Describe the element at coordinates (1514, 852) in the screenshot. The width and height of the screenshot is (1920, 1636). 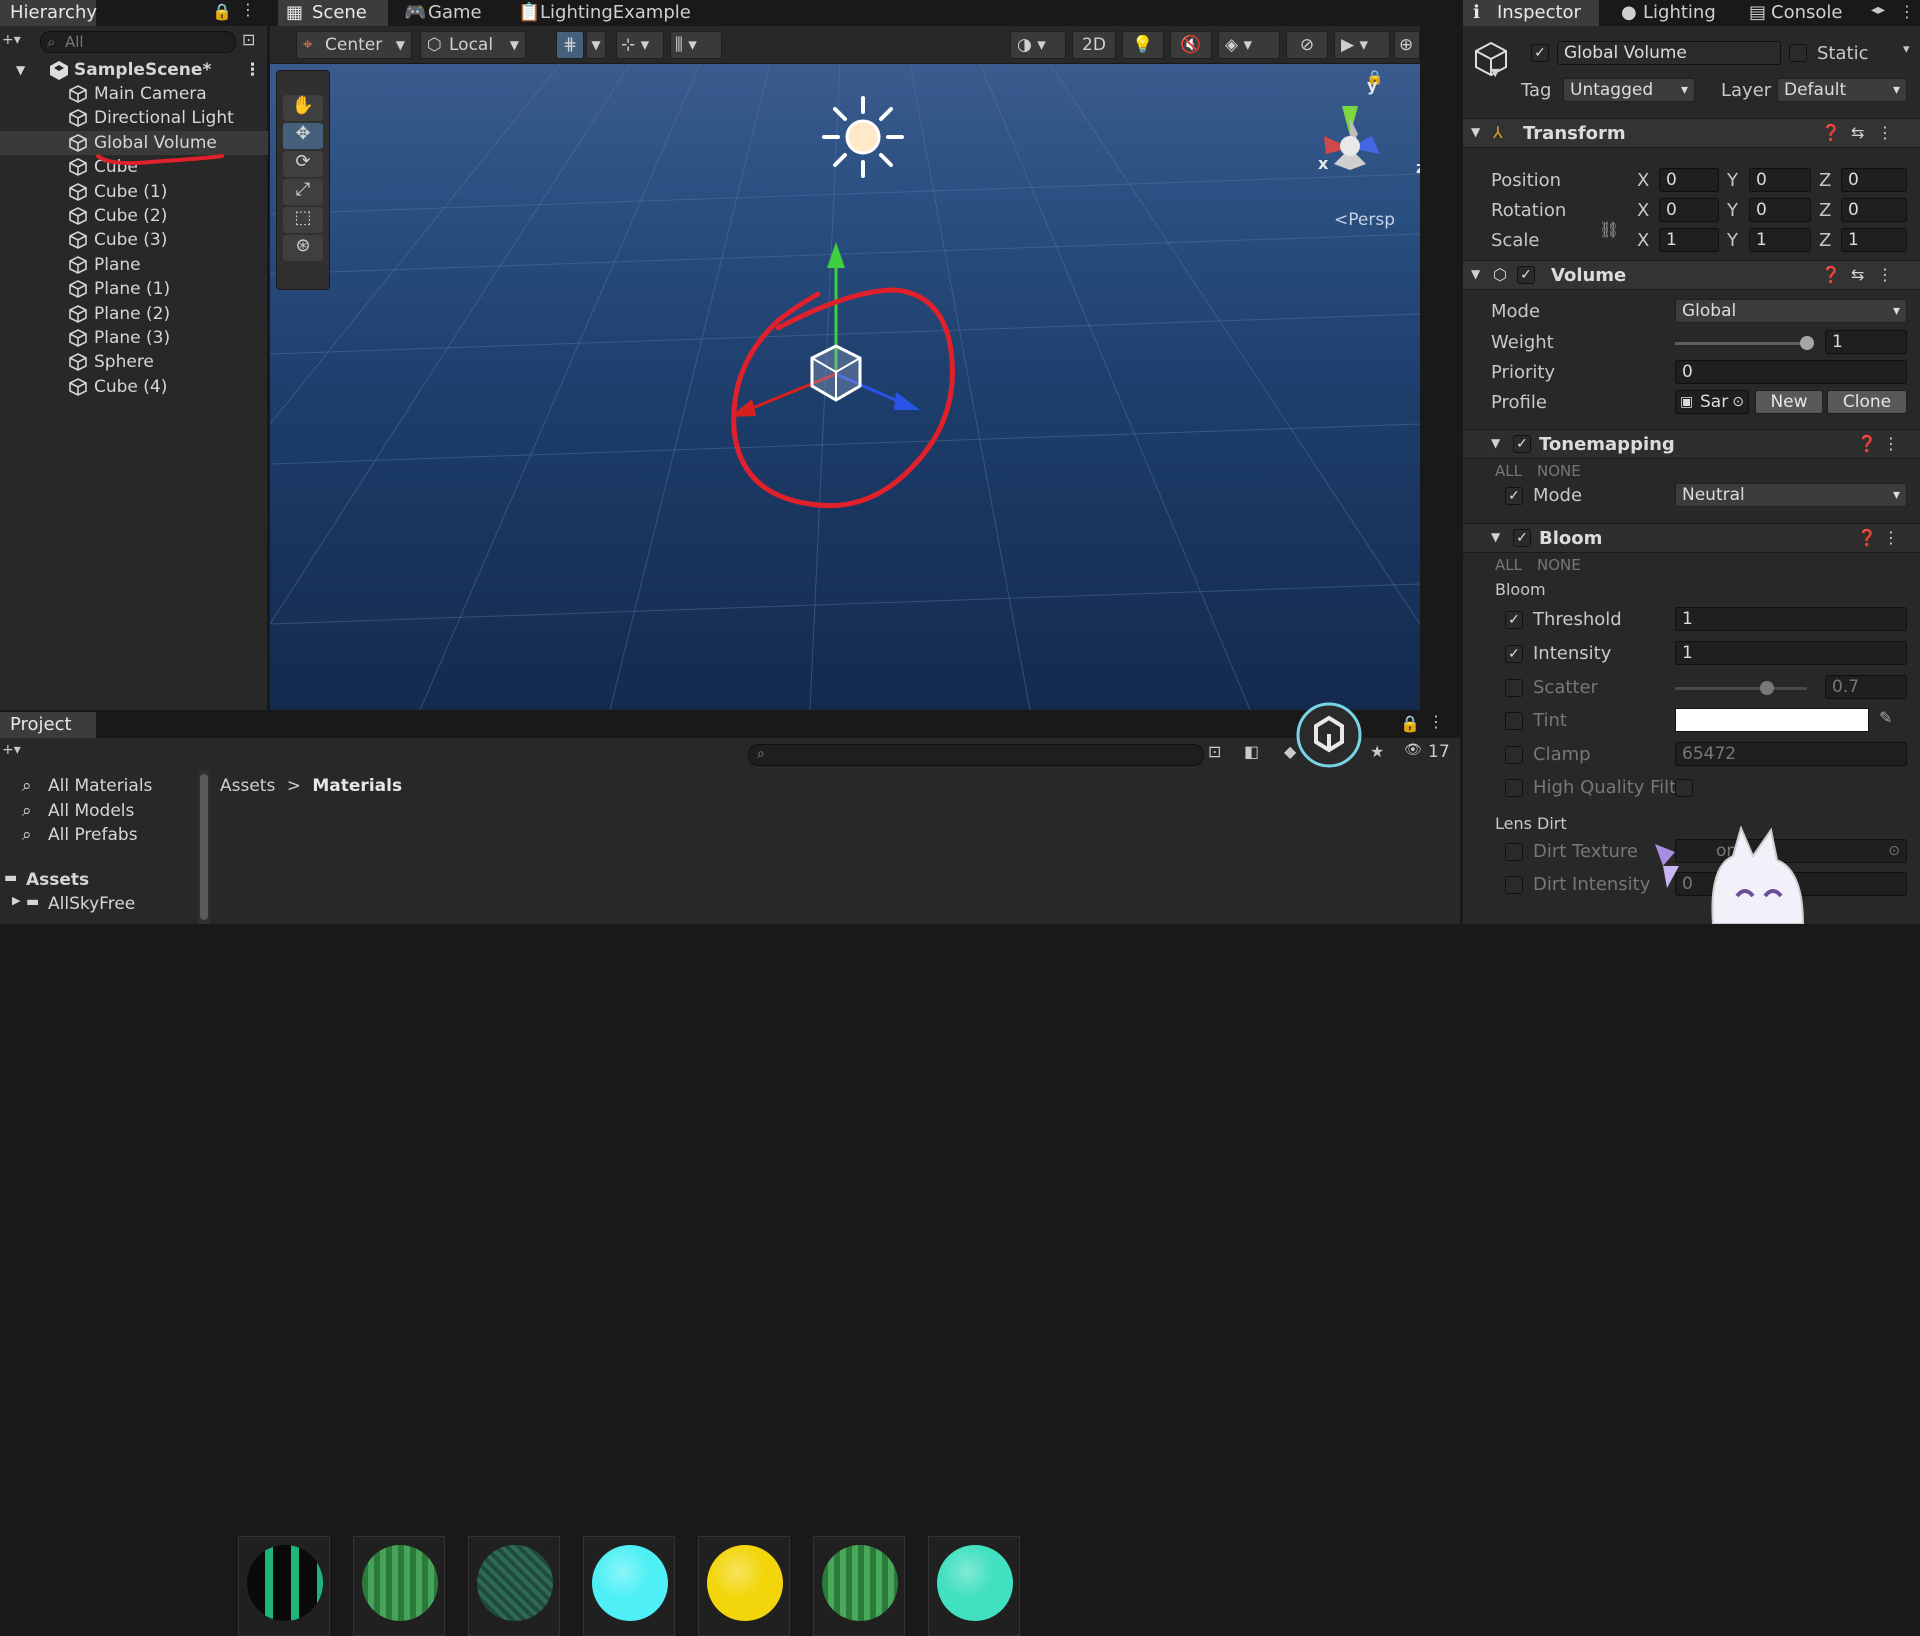
I see `dirt-texture-override-checkbox` at that location.